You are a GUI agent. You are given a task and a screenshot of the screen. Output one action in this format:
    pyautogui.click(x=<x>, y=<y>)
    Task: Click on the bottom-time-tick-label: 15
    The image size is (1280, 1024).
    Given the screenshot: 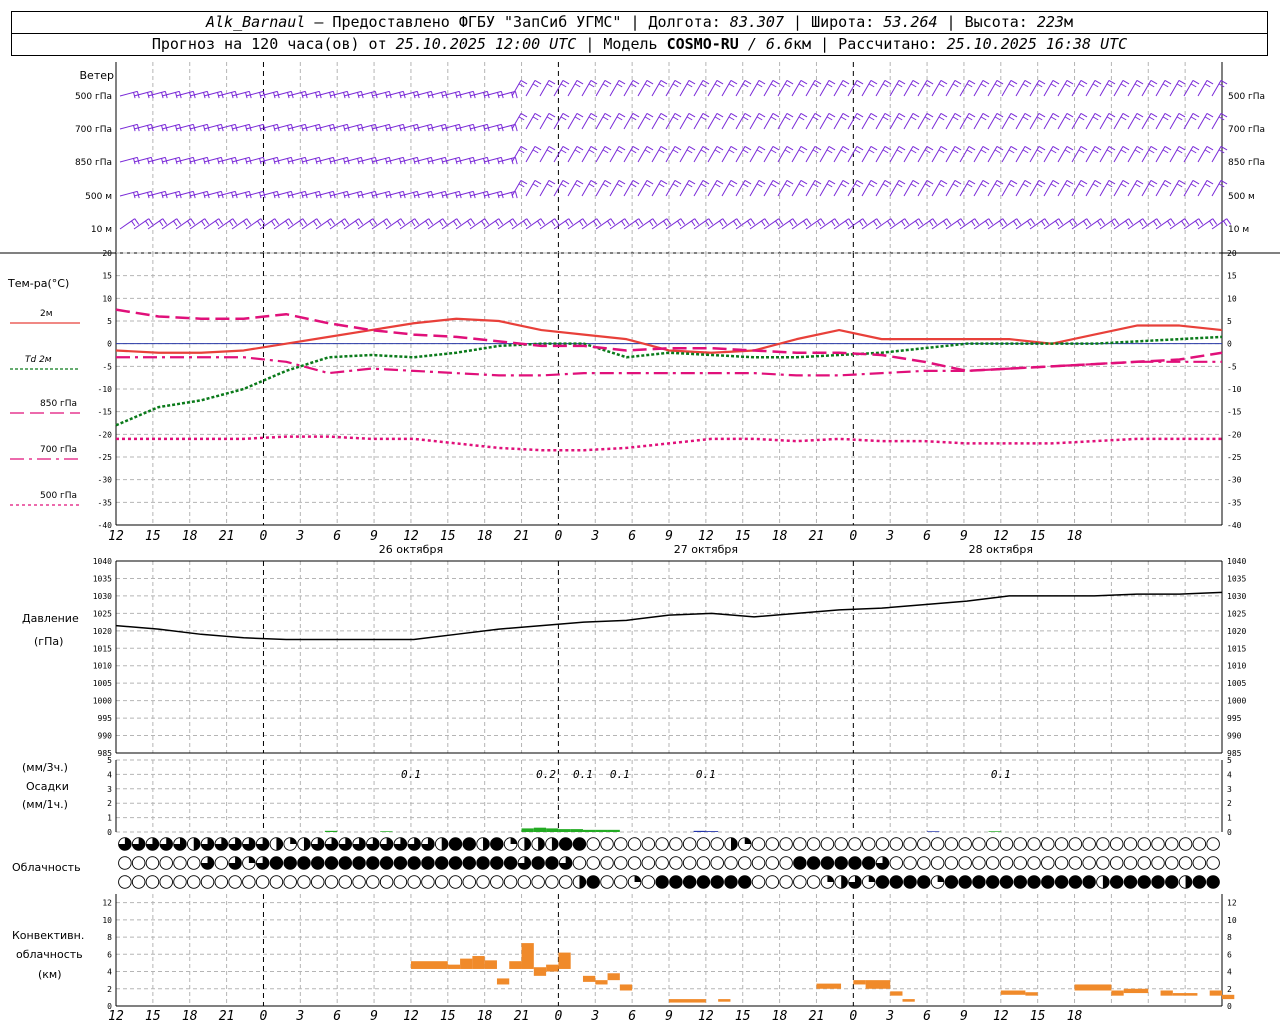 What is the action you would take?
    pyautogui.click(x=1038, y=1016)
    